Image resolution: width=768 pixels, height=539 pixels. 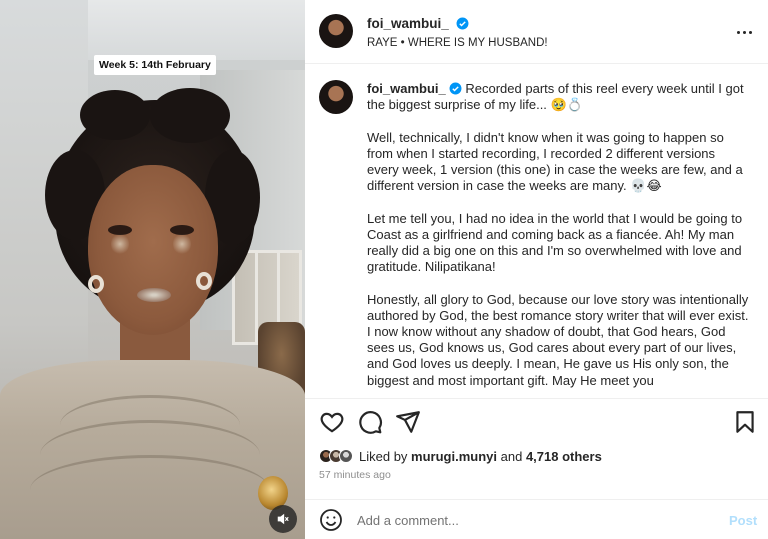 What do you see at coordinates (370, 422) in the screenshot?
I see `comment-bubble-icon` at bounding box center [370, 422].